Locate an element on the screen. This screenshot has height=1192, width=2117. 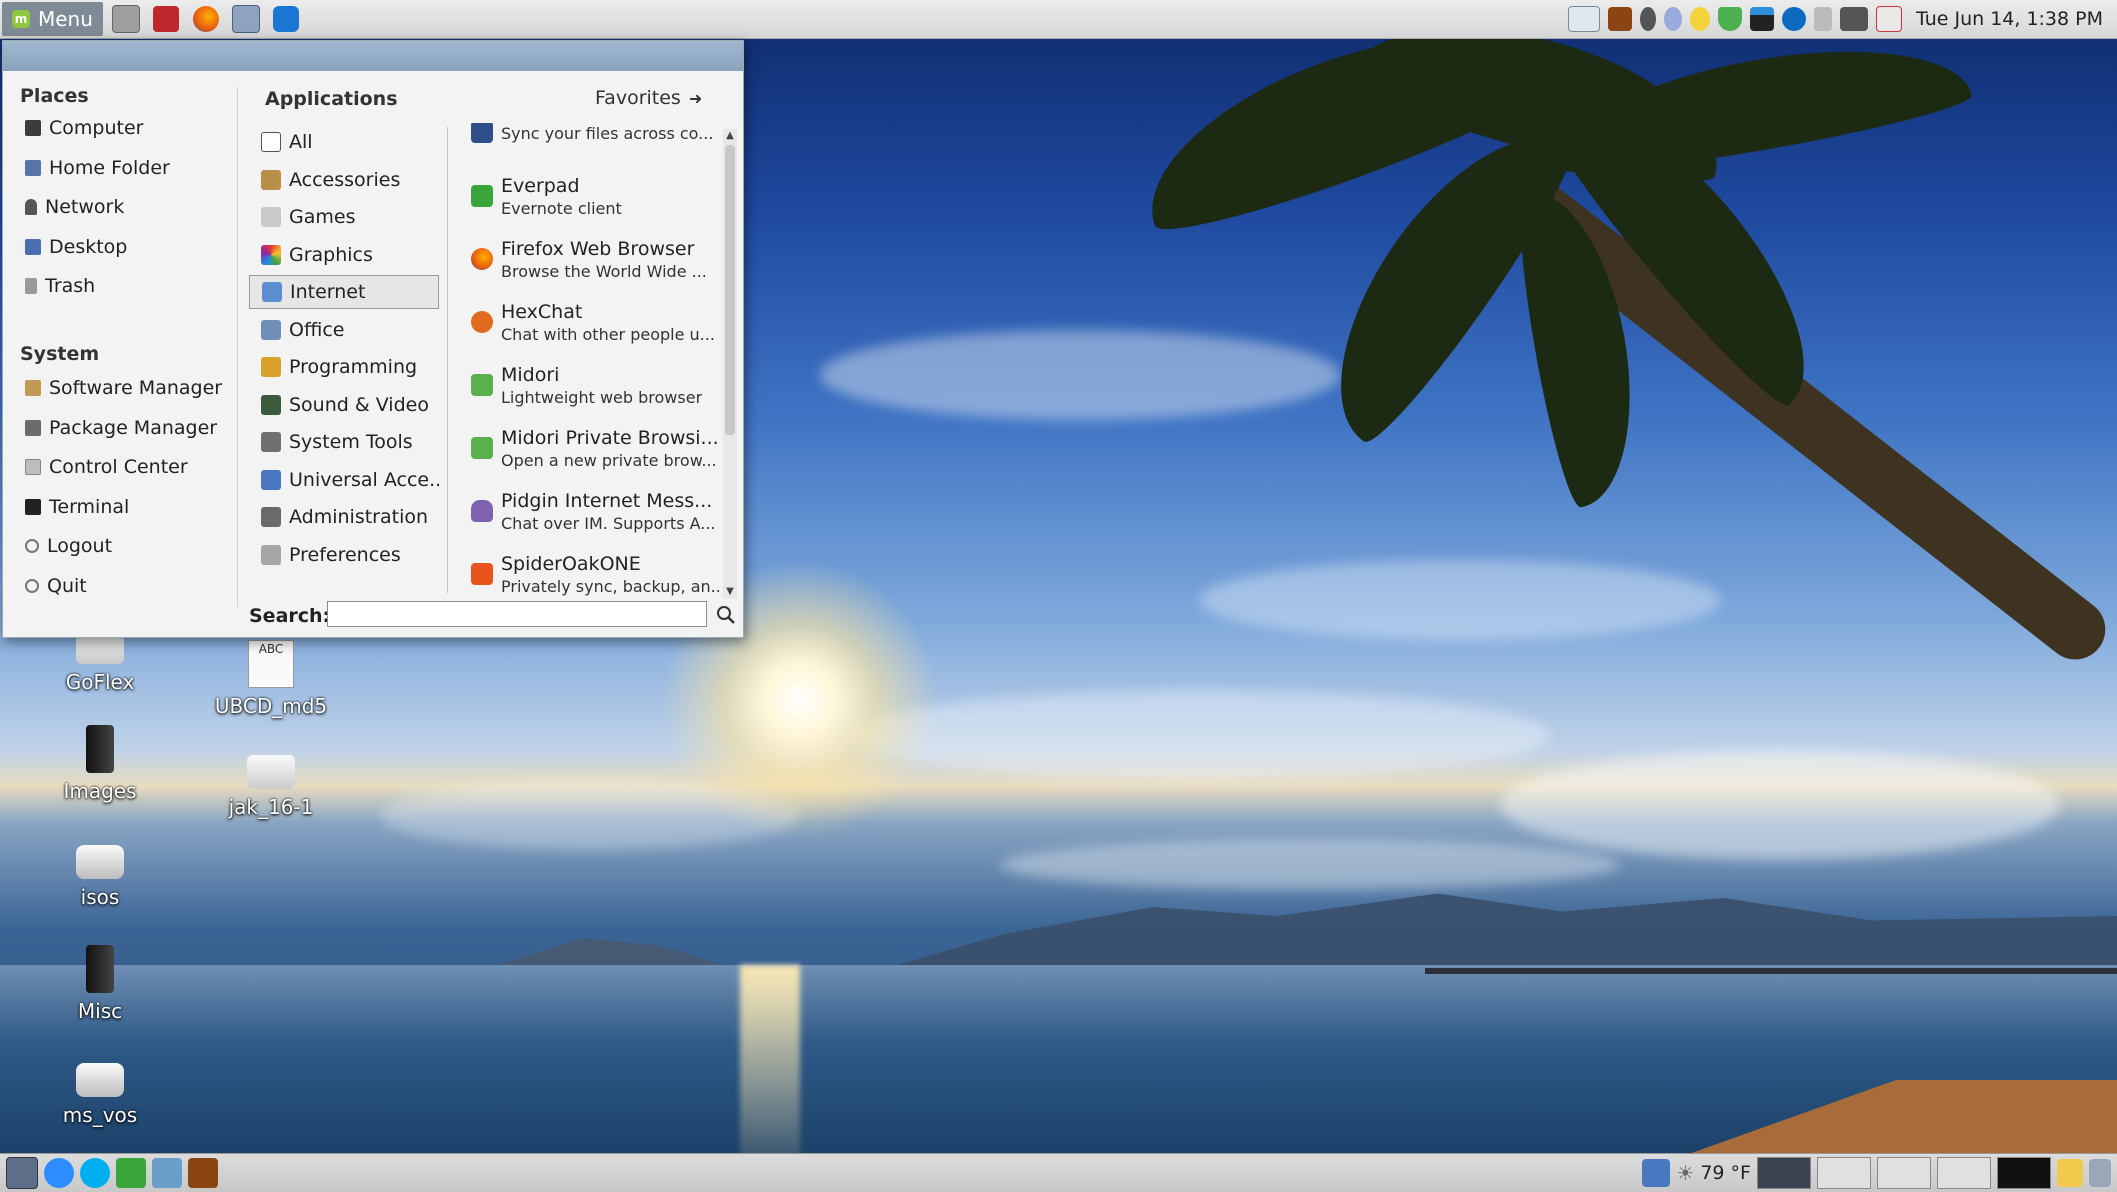
gnome-icon is located at coordinates (1672, 19).